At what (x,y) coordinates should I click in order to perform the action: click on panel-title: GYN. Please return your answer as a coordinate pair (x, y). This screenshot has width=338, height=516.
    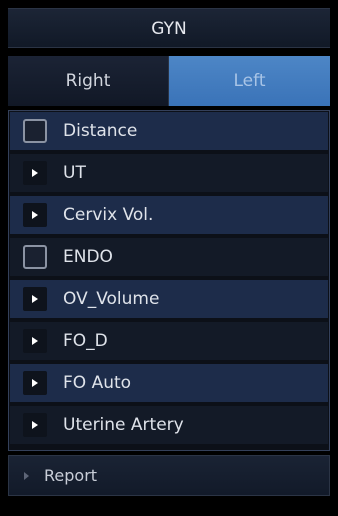
    Looking at the image, I should click on (169, 28).